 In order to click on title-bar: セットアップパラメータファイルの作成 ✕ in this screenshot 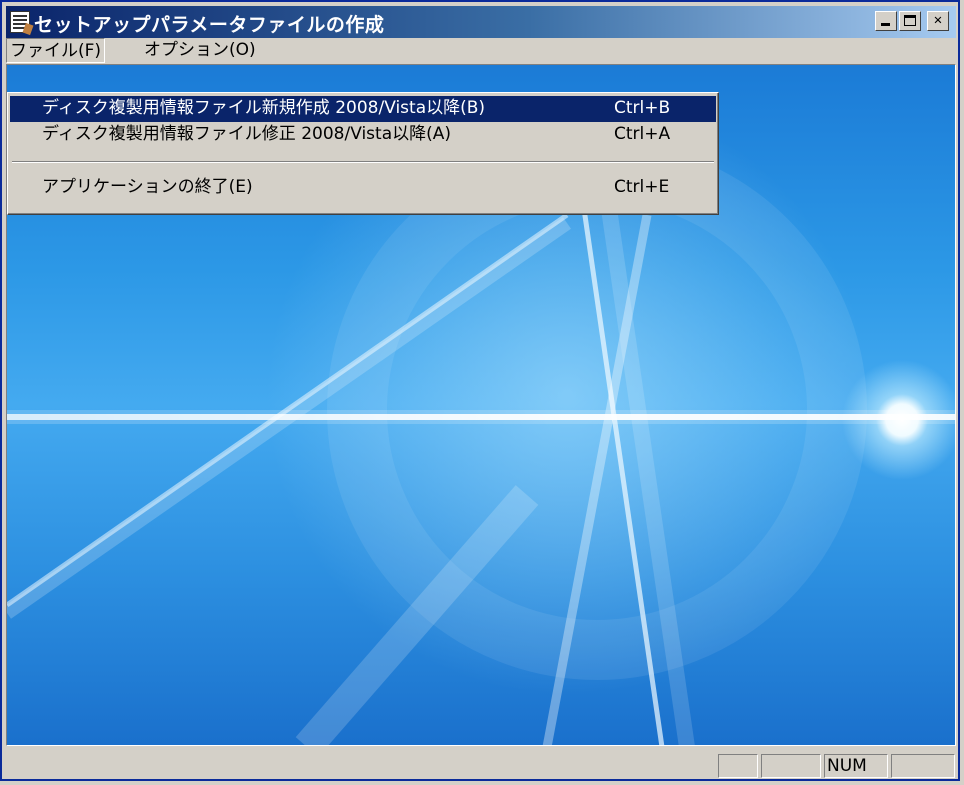, I will do `click(481, 22)`.